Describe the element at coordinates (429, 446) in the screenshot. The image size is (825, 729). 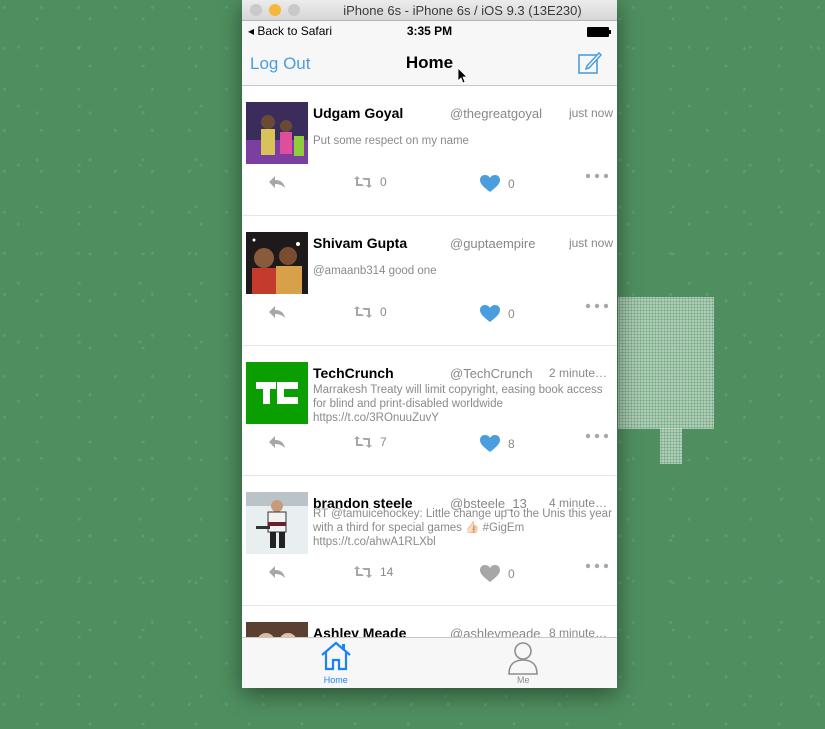
I see `tweet-actions: 7 8` at that location.